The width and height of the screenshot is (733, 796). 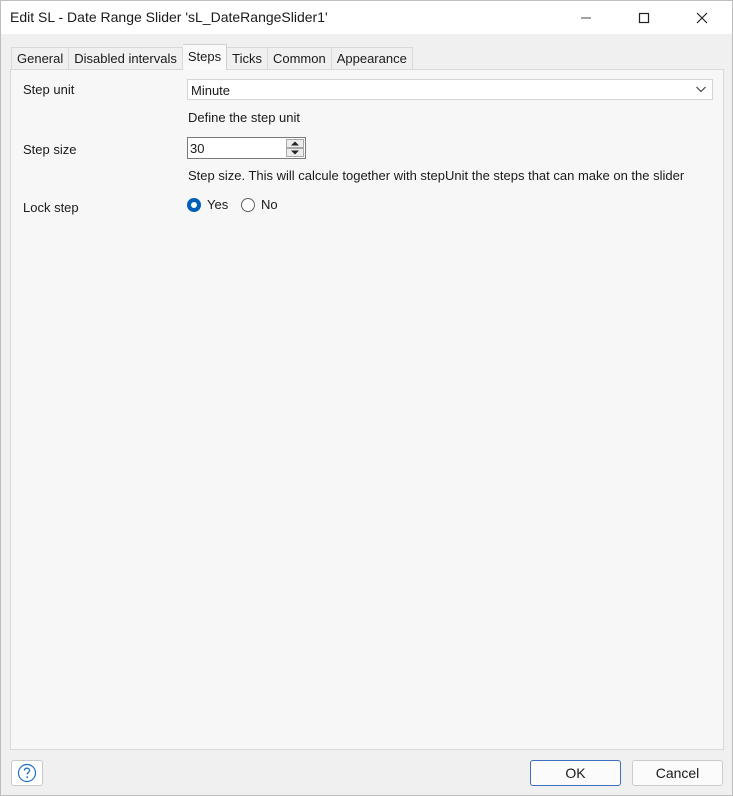 I want to click on tab-appearance: Appearance, so click(x=372, y=58).